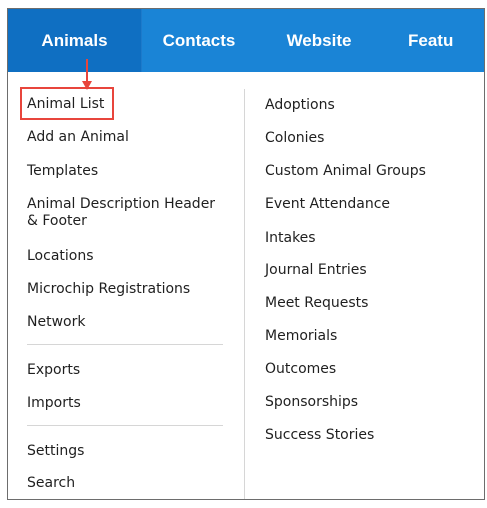  Describe the element at coordinates (319, 435) in the screenshot. I see `menu-item-success-stories: Success Stories` at that location.